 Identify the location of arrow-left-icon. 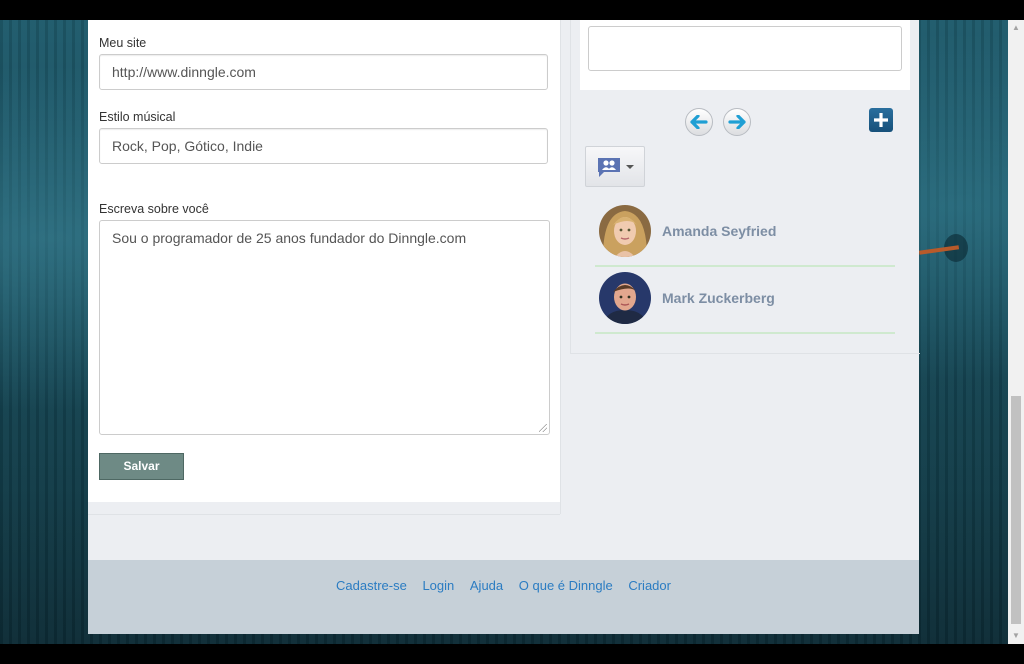
(699, 122).